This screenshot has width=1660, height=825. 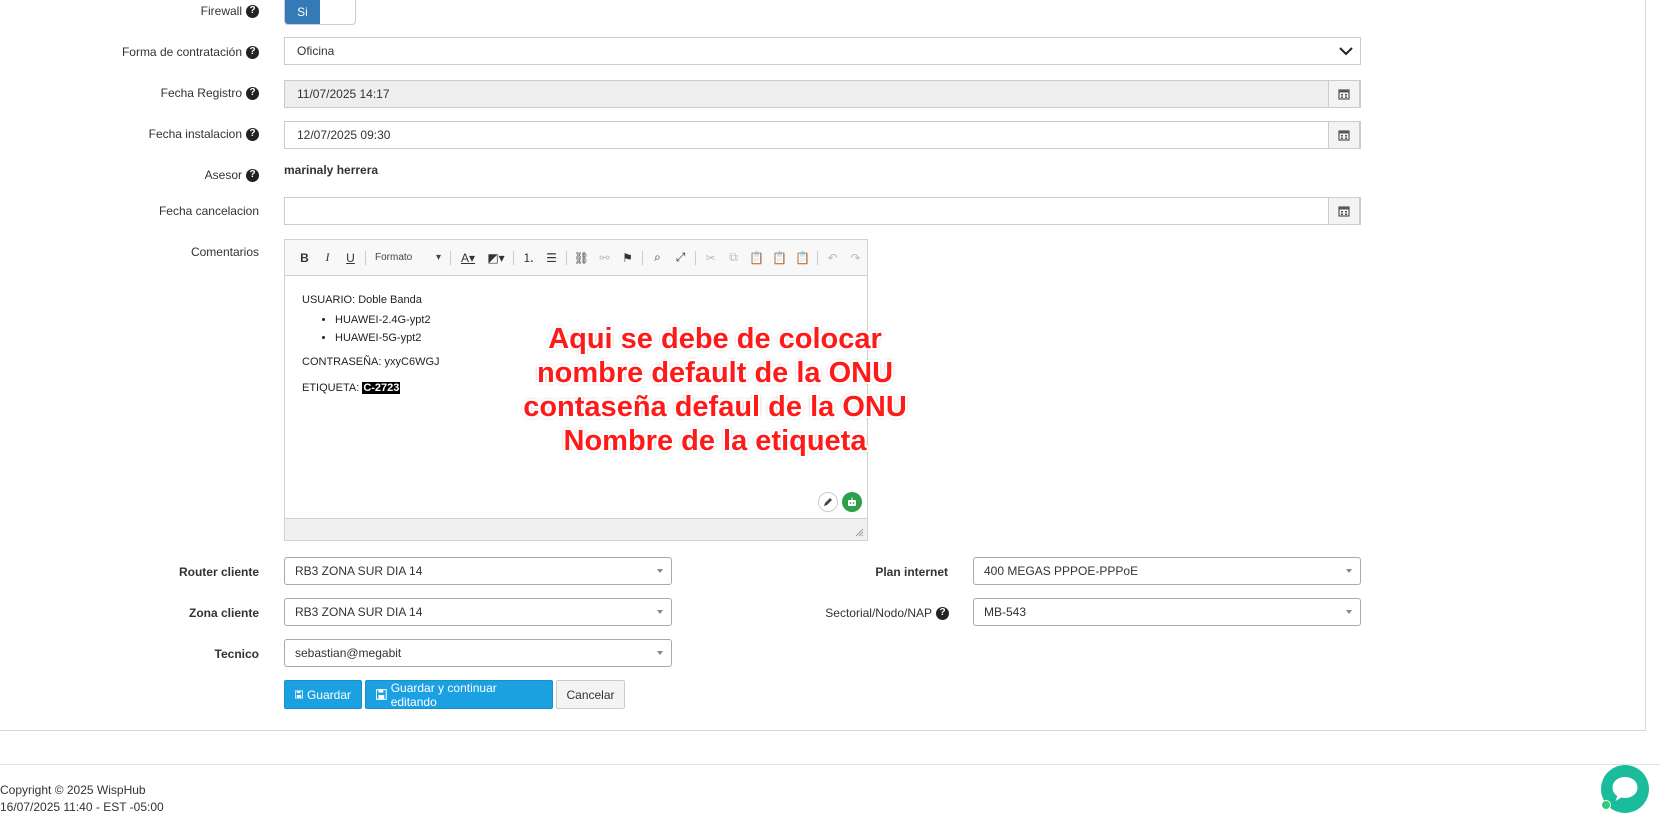 I want to click on chat-bubble-icon, so click(x=1625, y=789).